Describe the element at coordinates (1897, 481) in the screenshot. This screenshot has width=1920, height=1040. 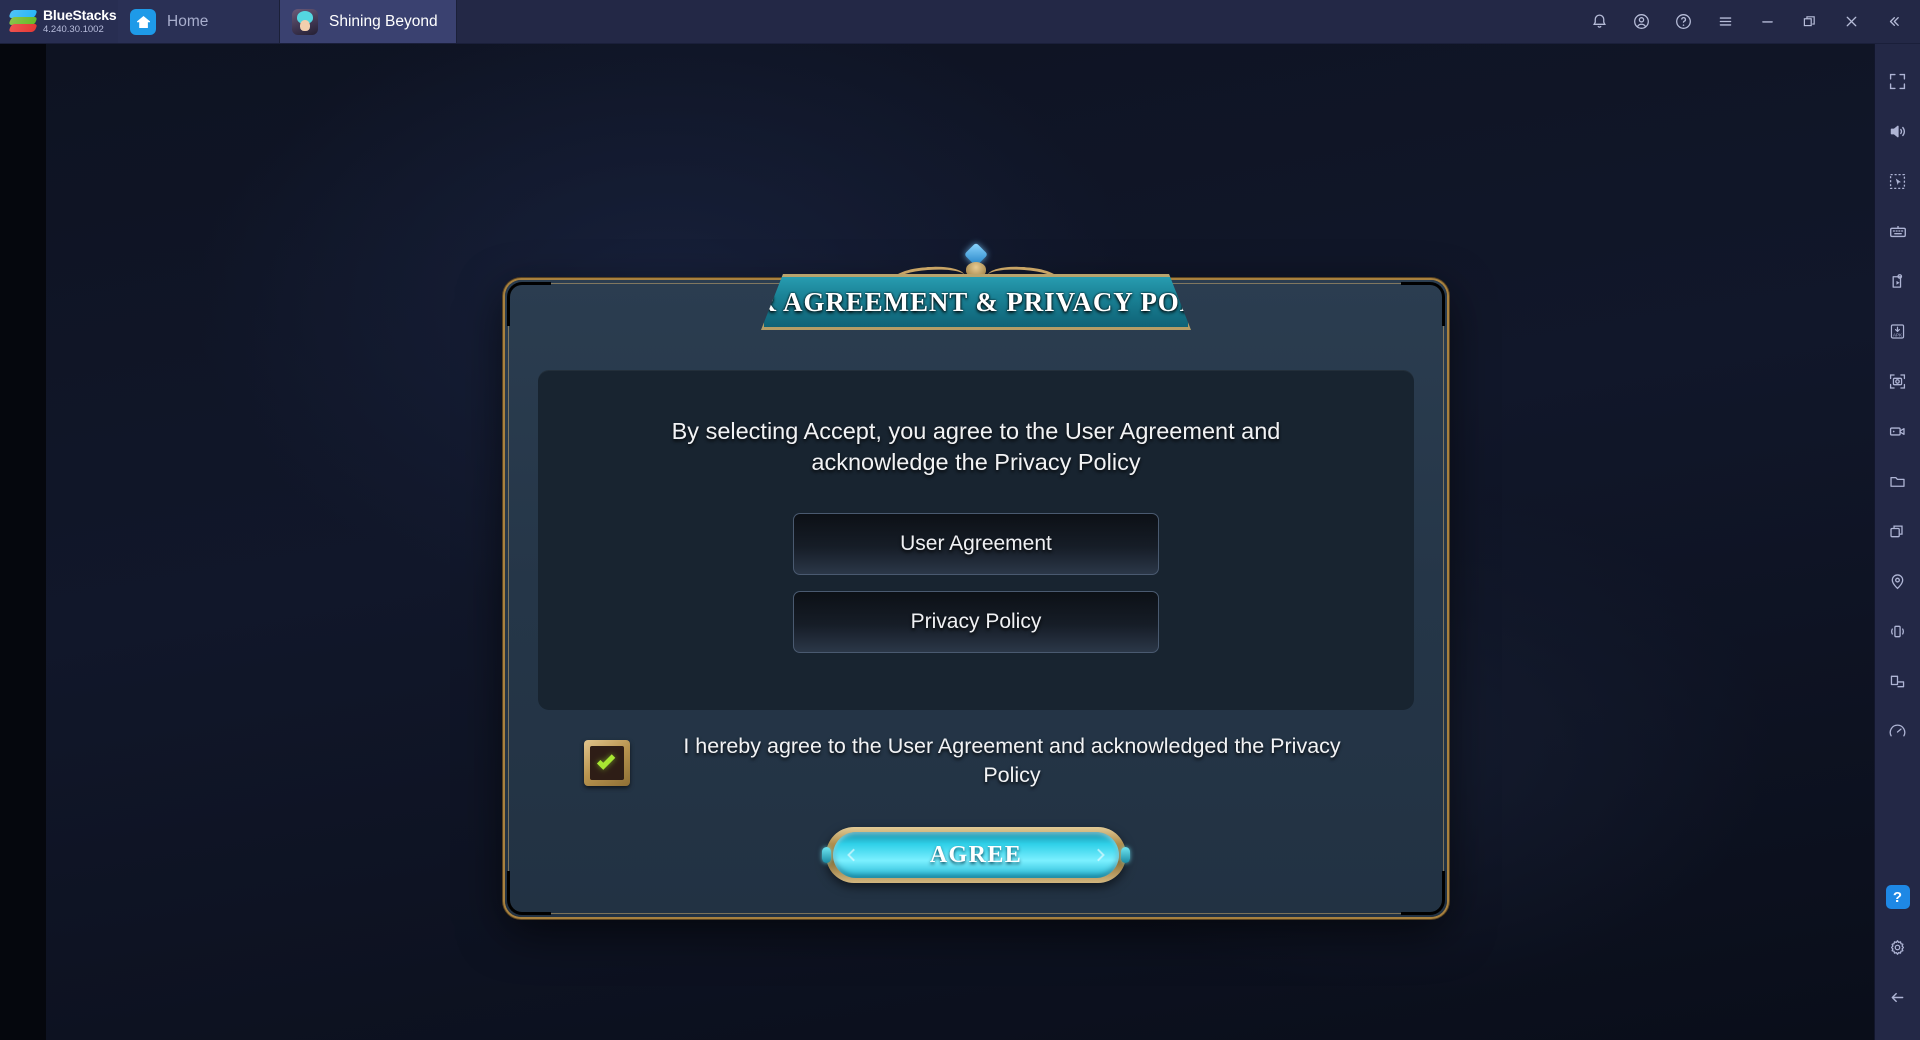
I see `media-folder-icon` at that location.